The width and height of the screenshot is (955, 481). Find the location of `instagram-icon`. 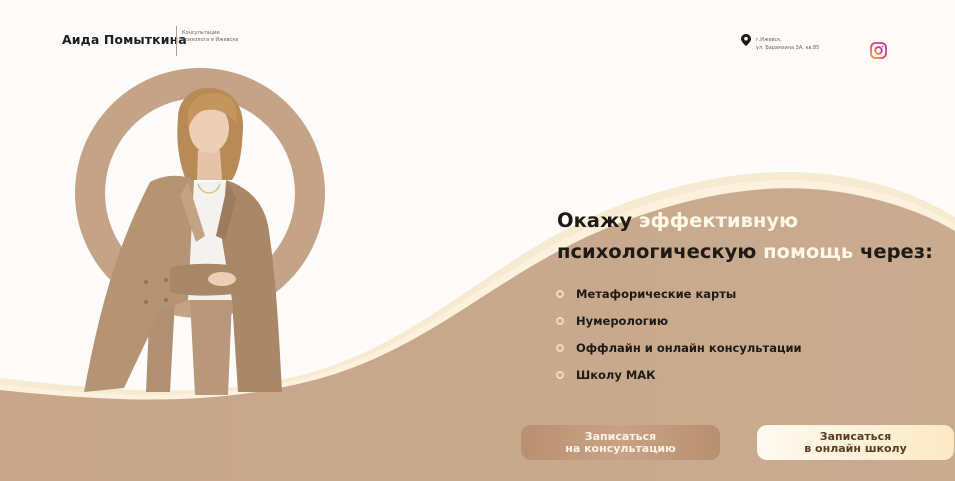

instagram-icon is located at coordinates (878, 50).